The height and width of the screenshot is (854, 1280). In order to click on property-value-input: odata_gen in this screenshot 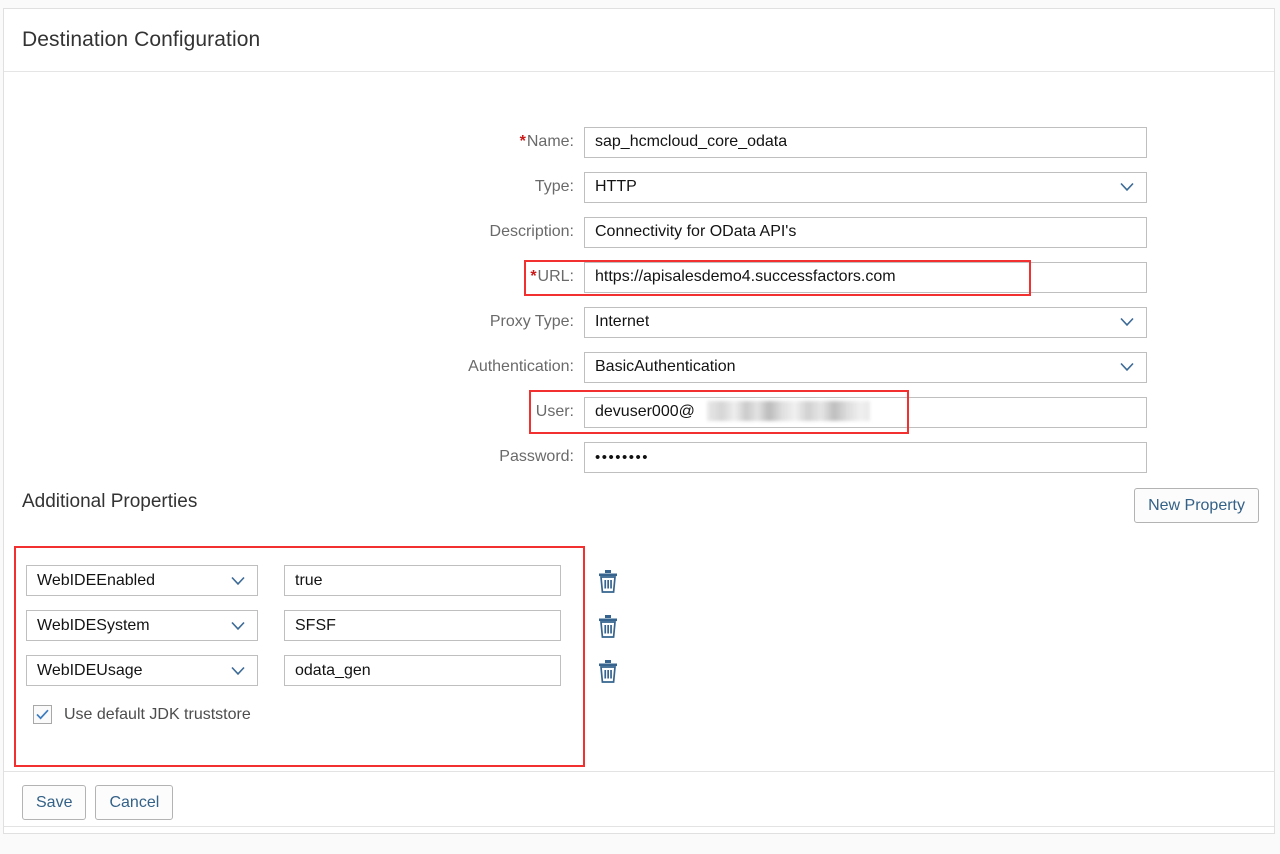, I will do `click(422, 670)`.